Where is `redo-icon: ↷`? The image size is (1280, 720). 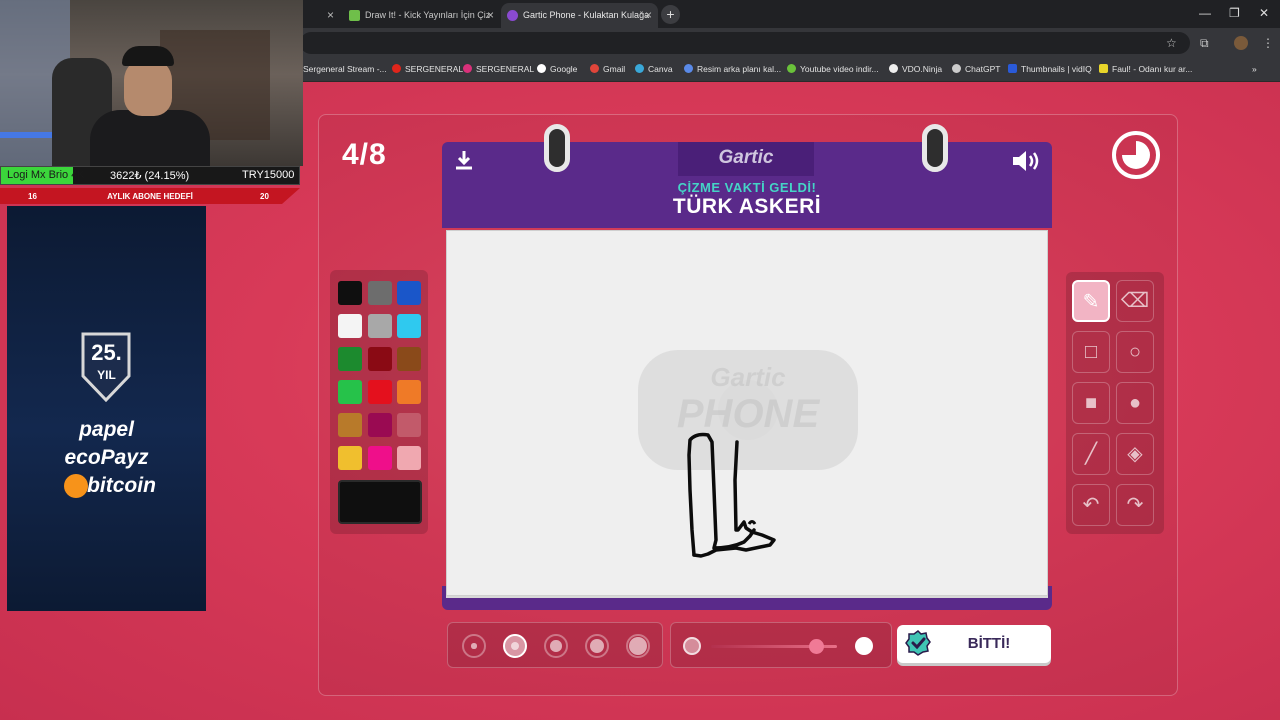 redo-icon: ↷ is located at coordinates (1135, 505).